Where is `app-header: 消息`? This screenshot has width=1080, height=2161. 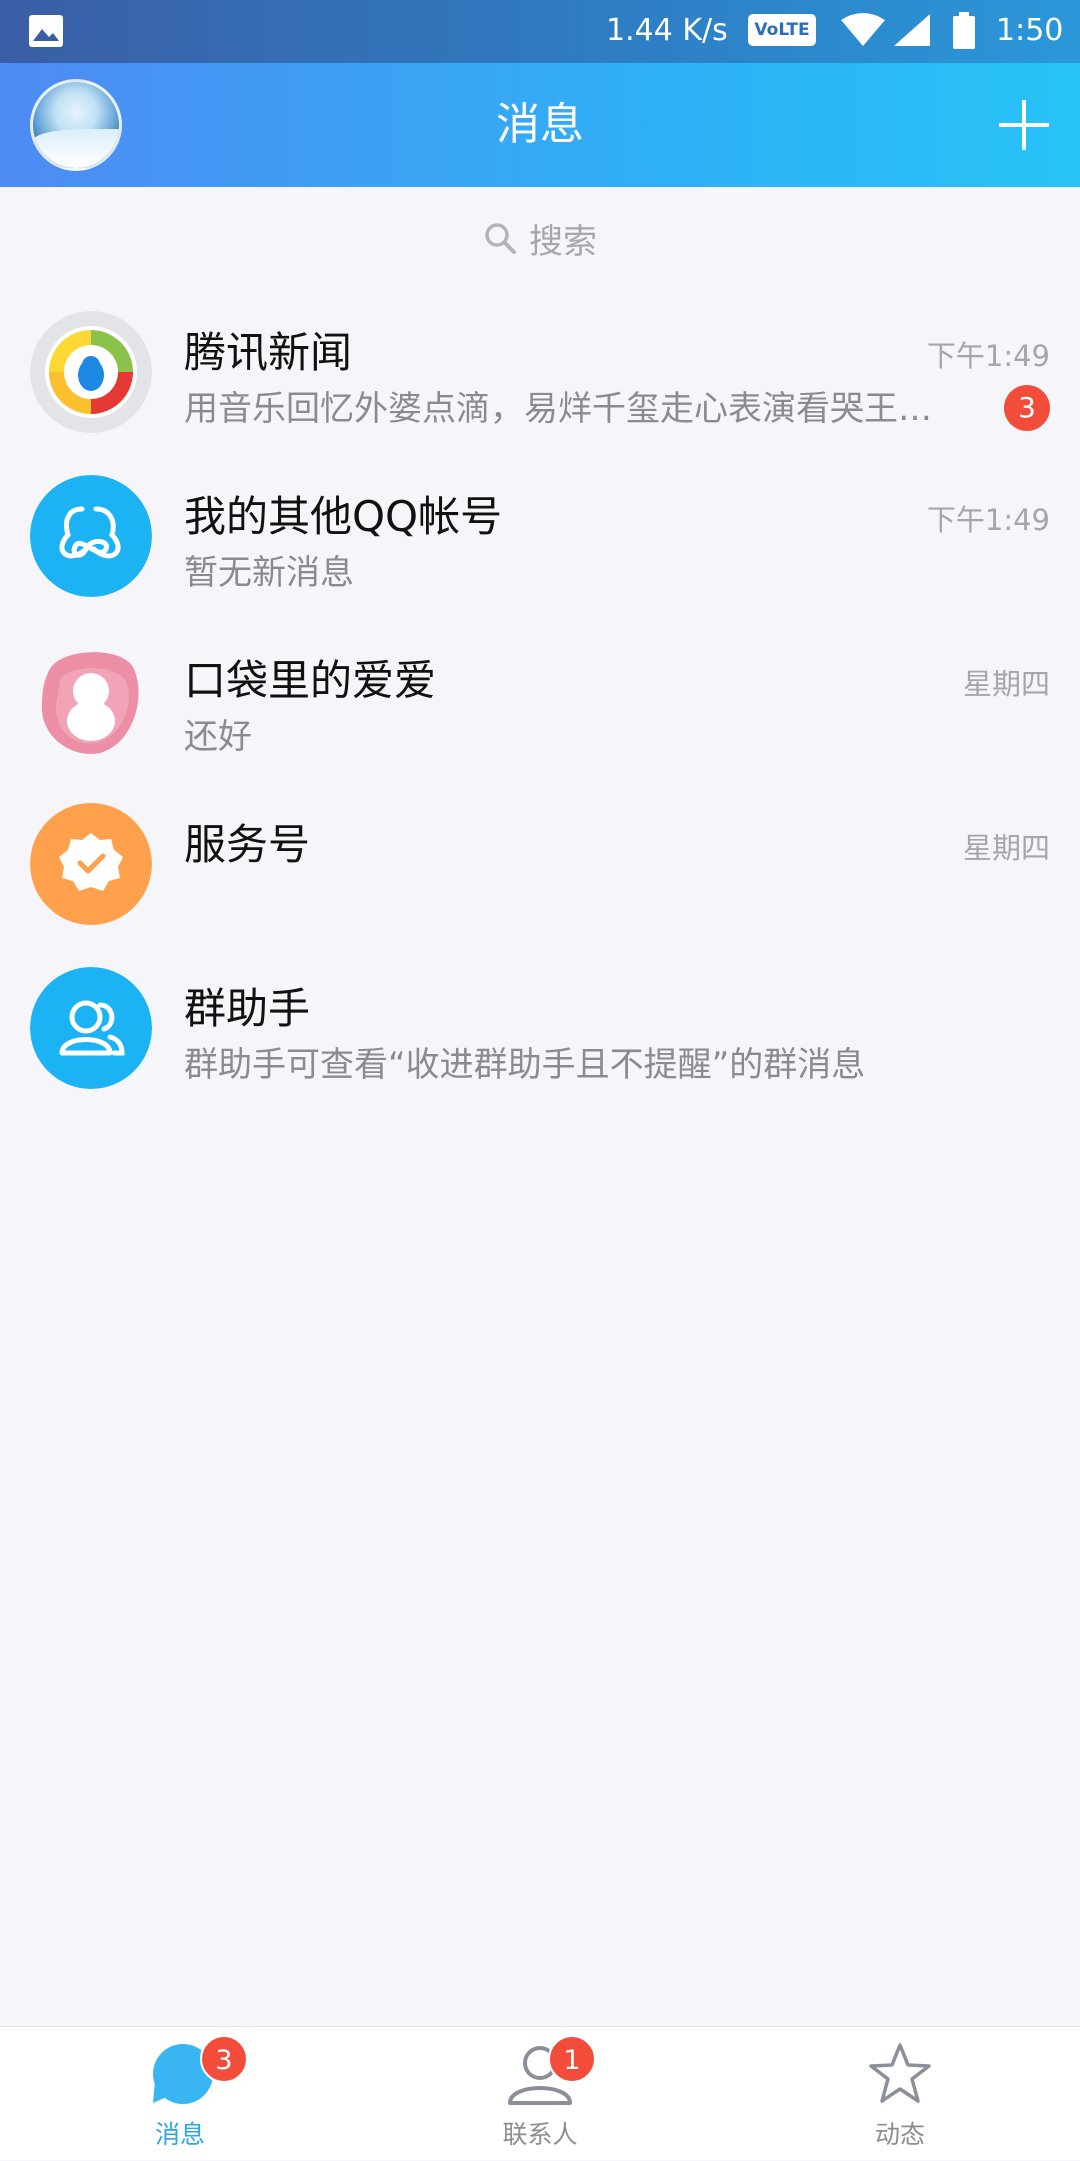 app-header: 消息 is located at coordinates (540, 125).